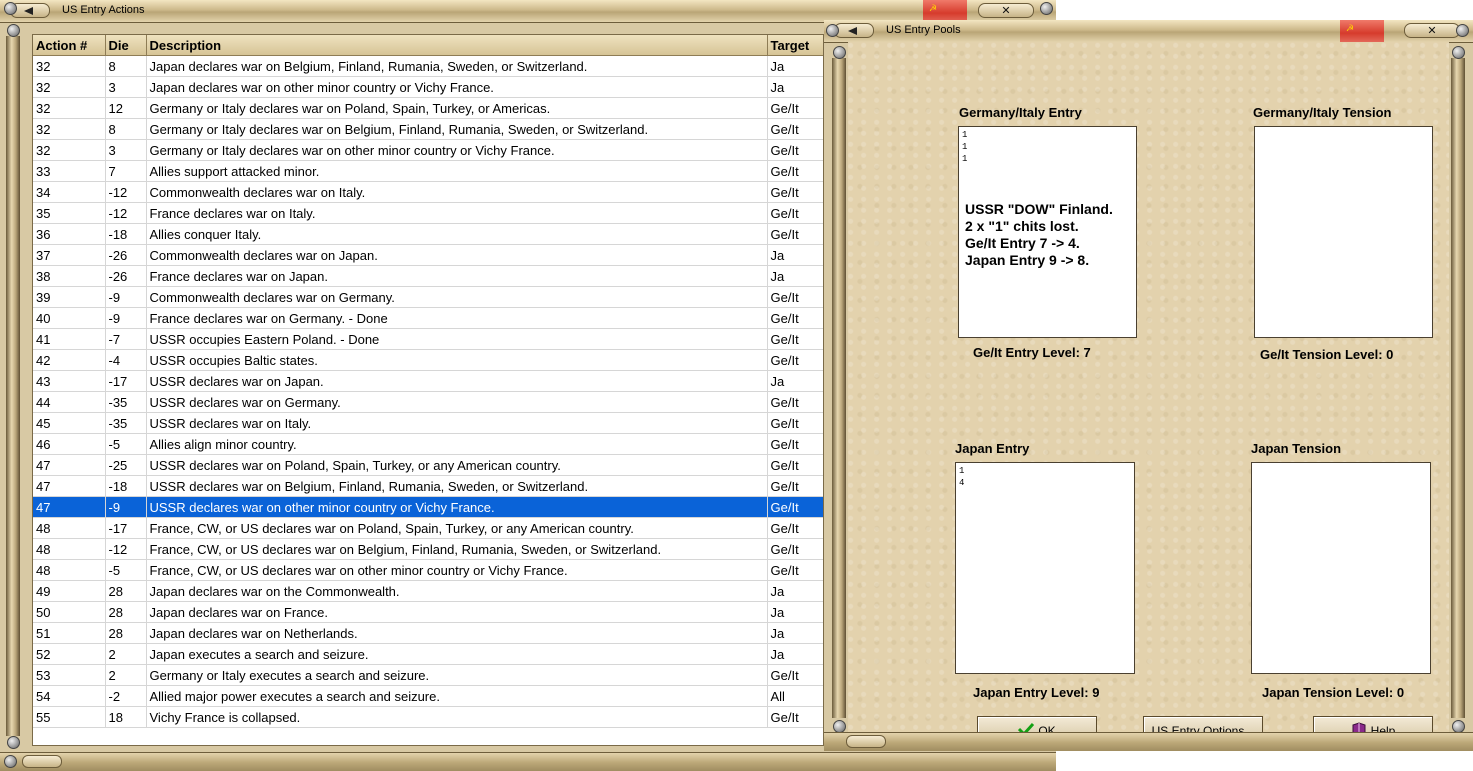 Image resolution: width=1473 pixels, height=771 pixels. What do you see at coordinates (428, 213) in the screenshot?
I see `table-row: 35 -12 France declares war on Italy. Ge/It` at bounding box center [428, 213].